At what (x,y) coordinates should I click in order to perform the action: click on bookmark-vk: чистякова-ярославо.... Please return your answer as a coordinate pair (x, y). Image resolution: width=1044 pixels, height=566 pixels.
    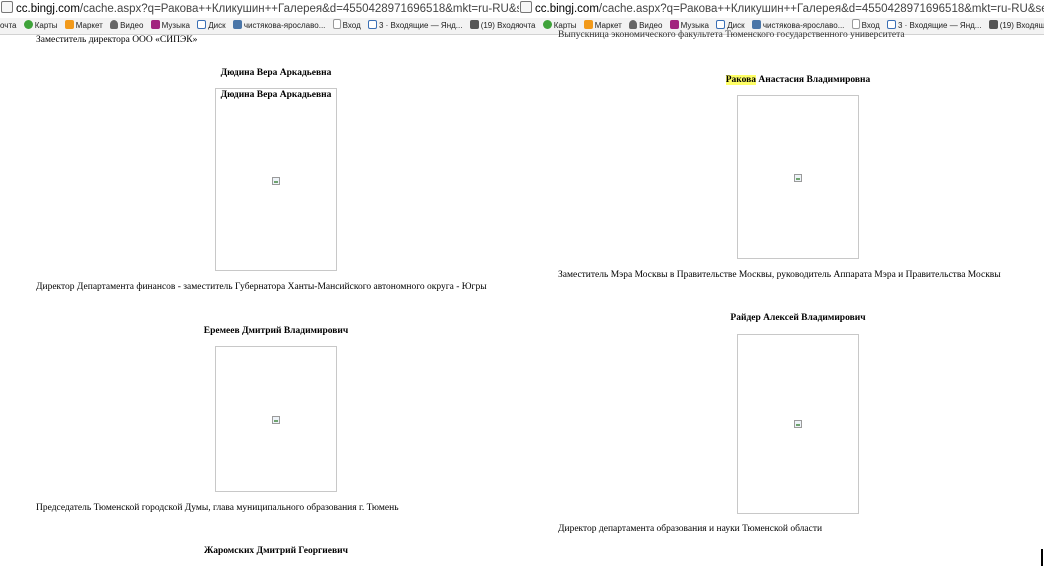
    Looking at the image, I should click on (278, 26).